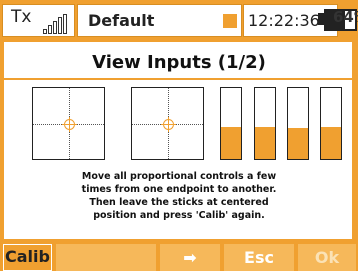 The height and width of the screenshot is (271, 358). I want to click on pot-2-bar, so click(265, 123).